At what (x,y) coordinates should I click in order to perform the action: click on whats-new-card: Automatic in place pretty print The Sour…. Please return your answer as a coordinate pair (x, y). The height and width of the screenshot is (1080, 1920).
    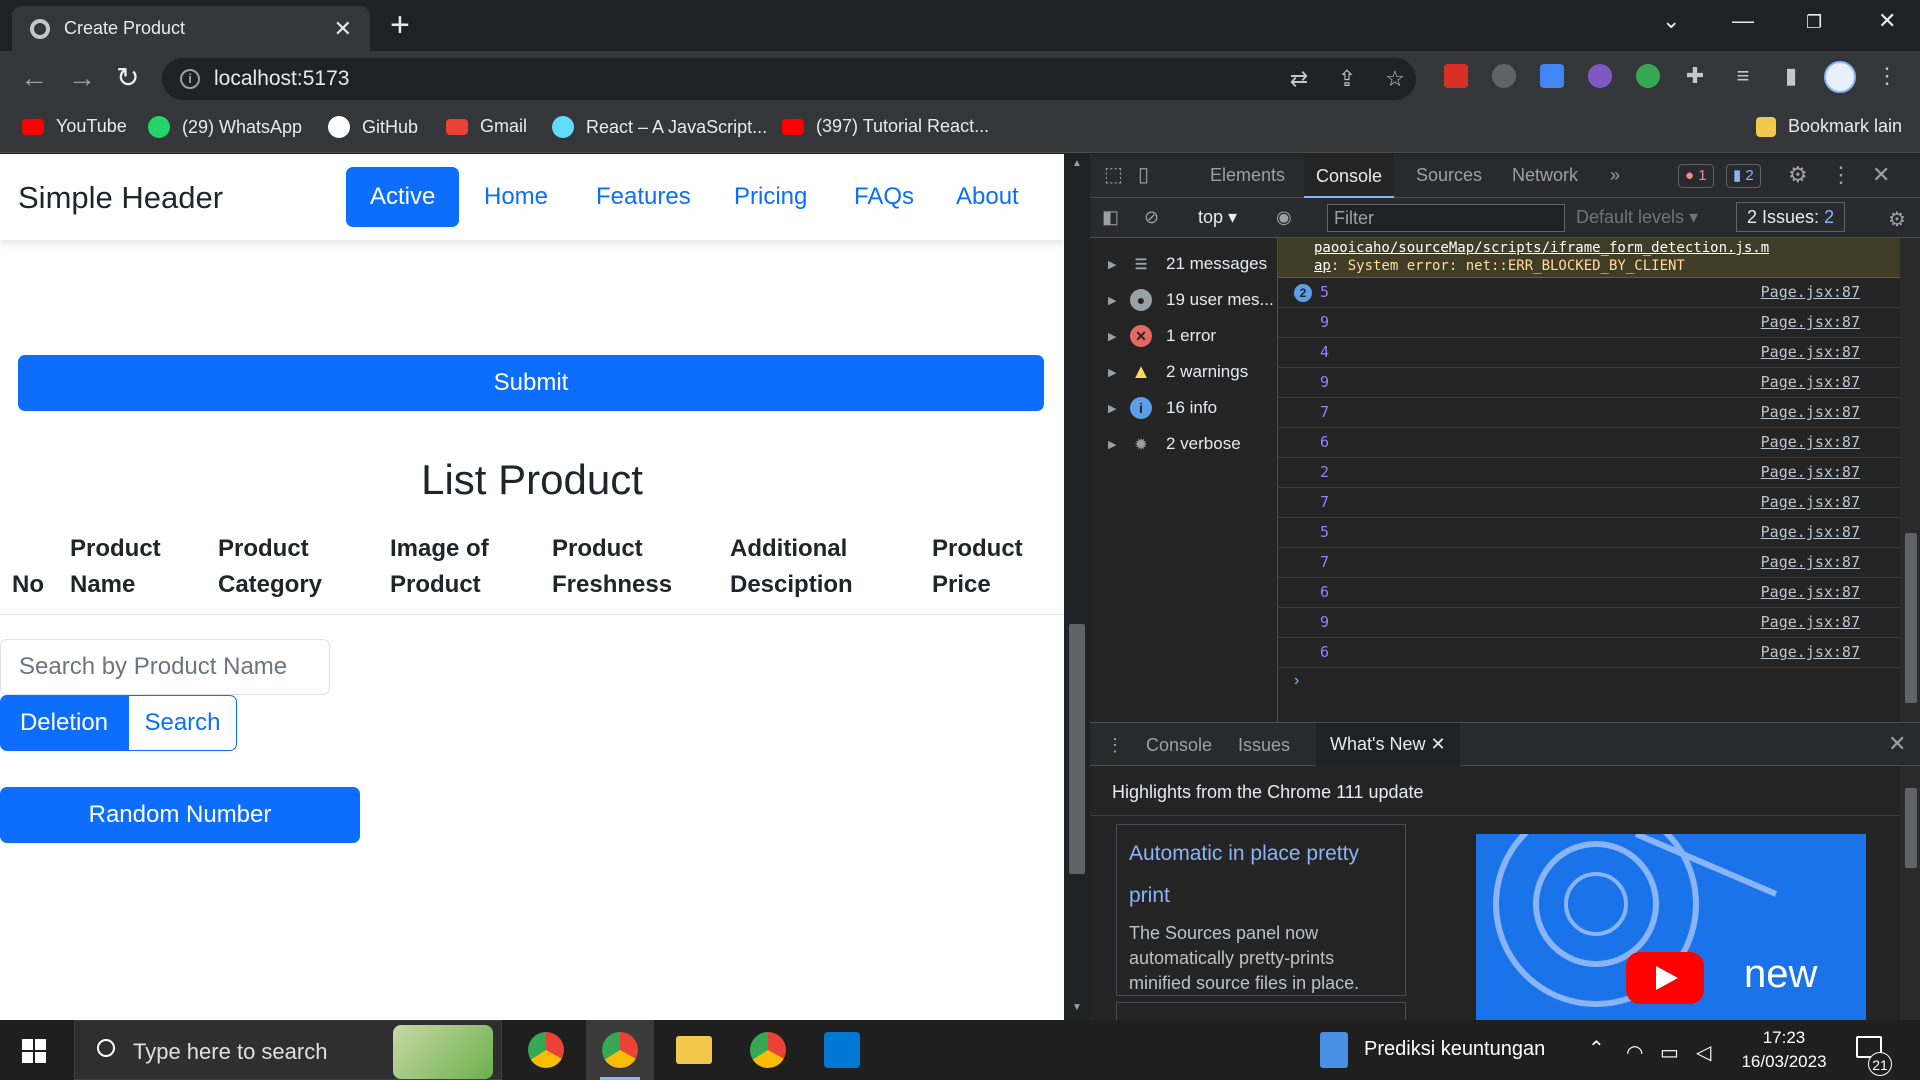
    Looking at the image, I should click on (1261, 910).